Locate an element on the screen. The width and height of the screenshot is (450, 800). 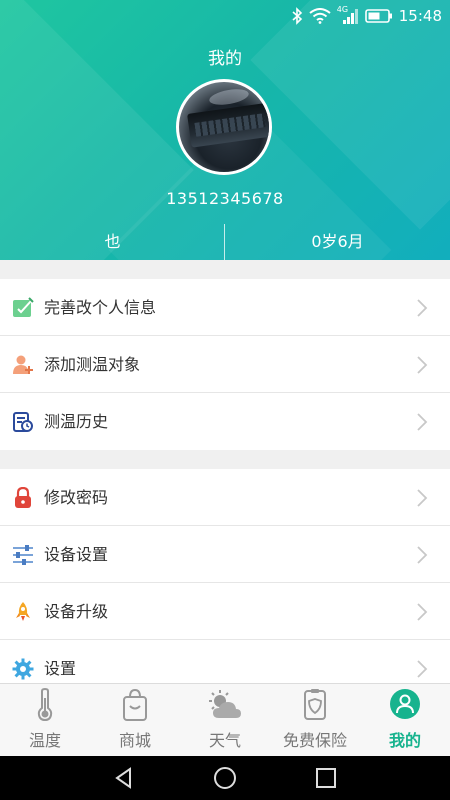
edit-profile-icon is located at coordinates (23, 307).